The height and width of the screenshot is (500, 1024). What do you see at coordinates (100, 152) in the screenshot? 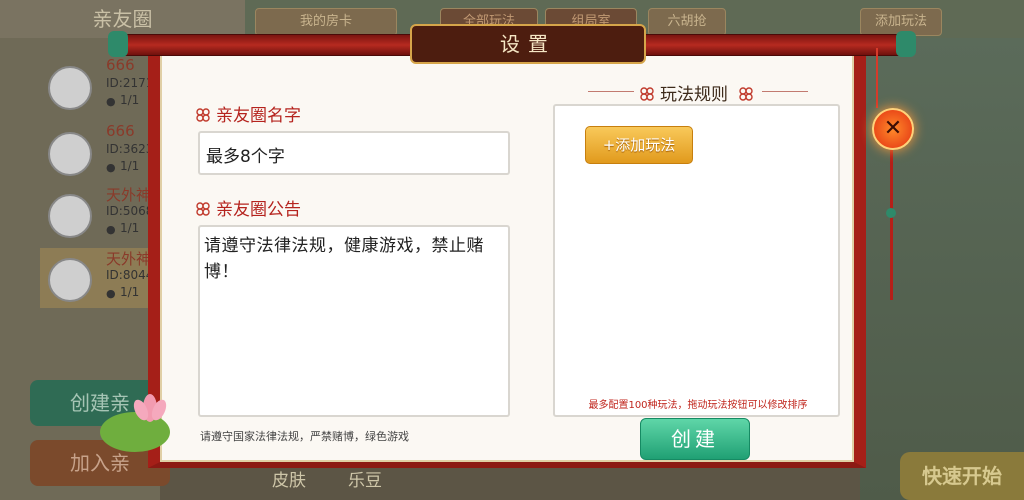
I see `member-item: 666 ID:3623 ● 1/1` at bounding box center [100, 152].